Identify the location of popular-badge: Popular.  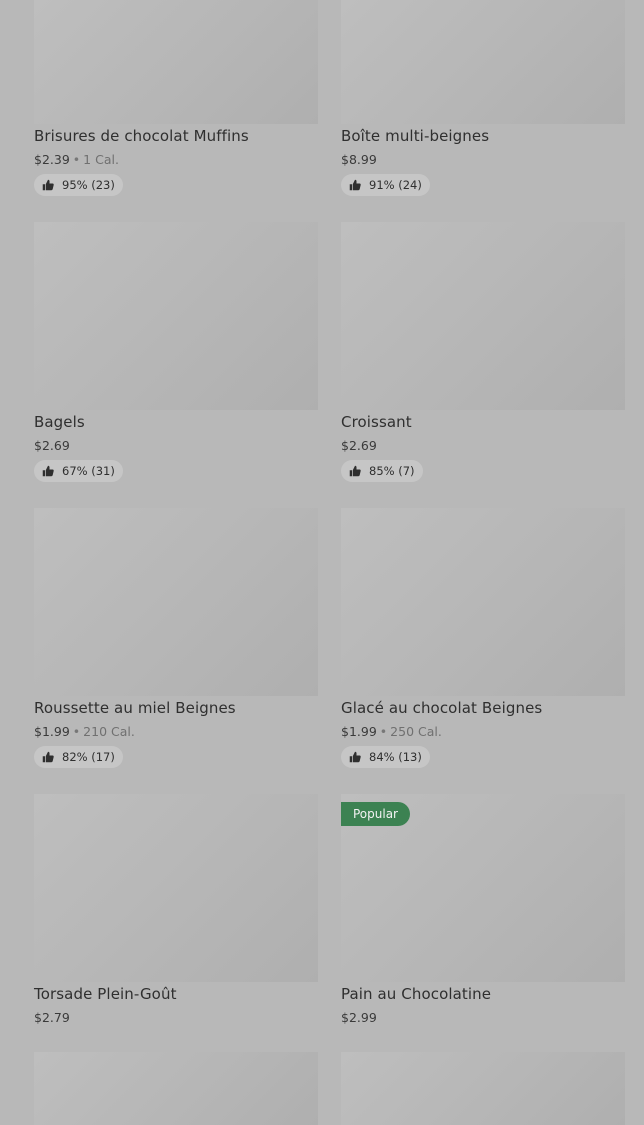
(375, 814).